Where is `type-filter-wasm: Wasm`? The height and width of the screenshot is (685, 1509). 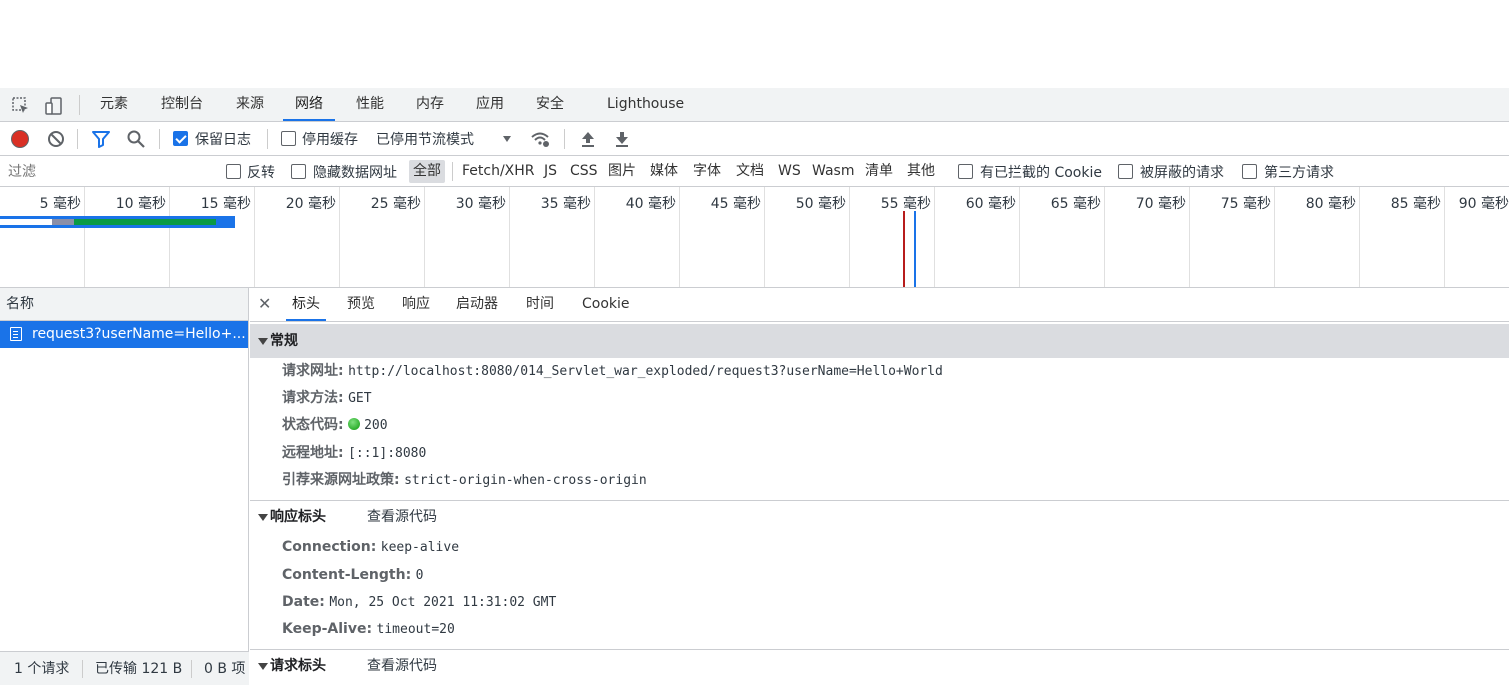 type-filter-wasm: Wasm is located at coordinates (833, 171).